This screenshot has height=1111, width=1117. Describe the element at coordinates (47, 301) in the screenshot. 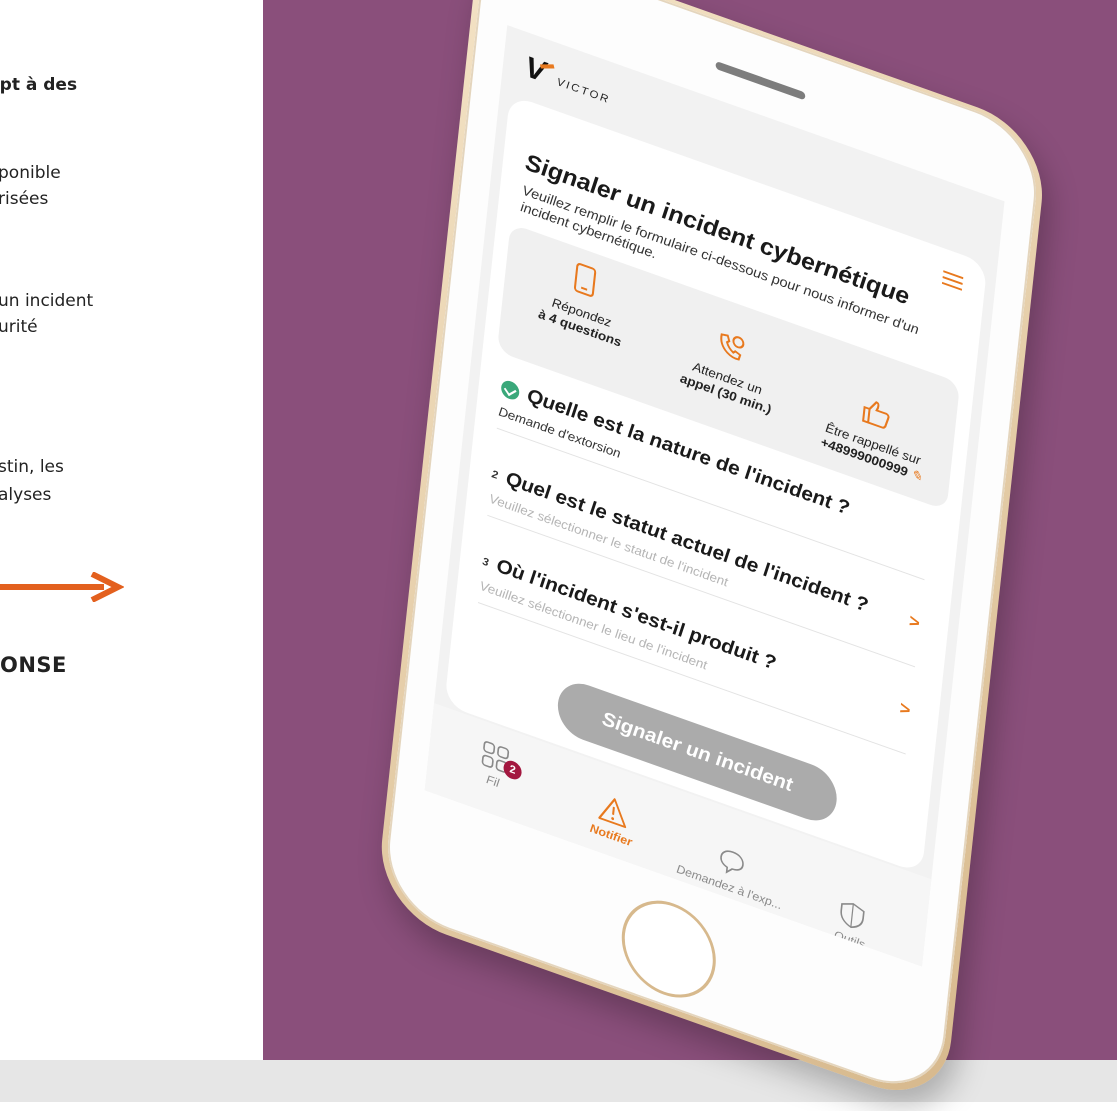

I see `left-text-line: un incident` at that location.